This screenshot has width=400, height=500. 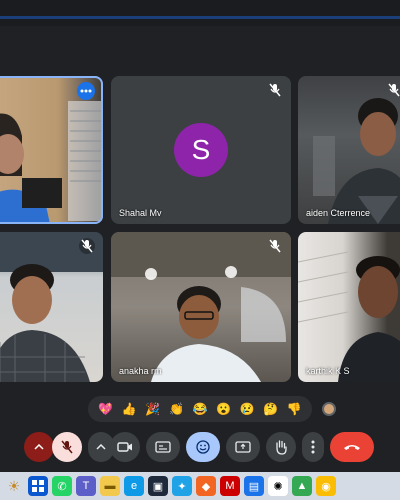 I want to click on top-bar, so click(x=200, y=13).